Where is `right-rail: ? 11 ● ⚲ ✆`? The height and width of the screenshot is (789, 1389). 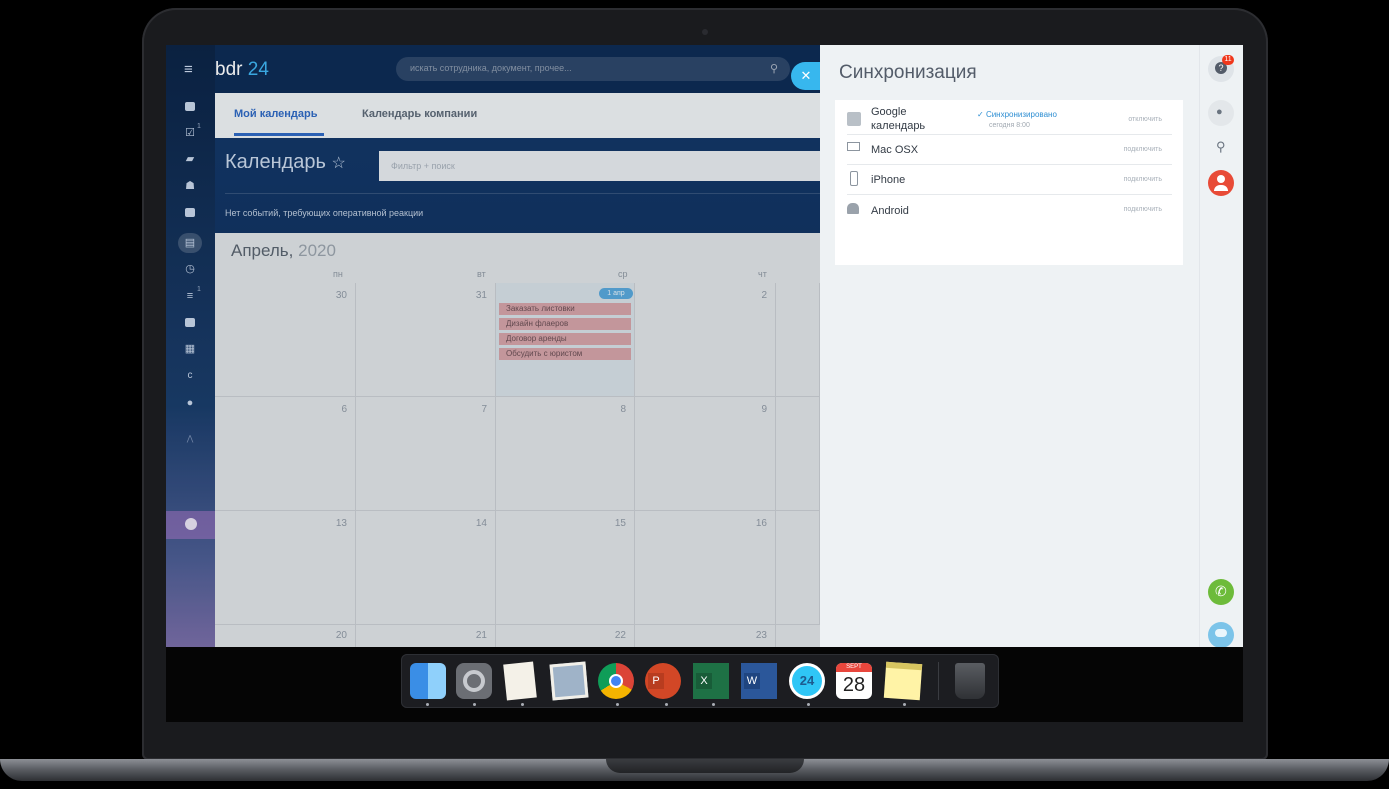 right-rail: ? 11 ● ⚲ ✆ is located at coordinates (1221, 346).